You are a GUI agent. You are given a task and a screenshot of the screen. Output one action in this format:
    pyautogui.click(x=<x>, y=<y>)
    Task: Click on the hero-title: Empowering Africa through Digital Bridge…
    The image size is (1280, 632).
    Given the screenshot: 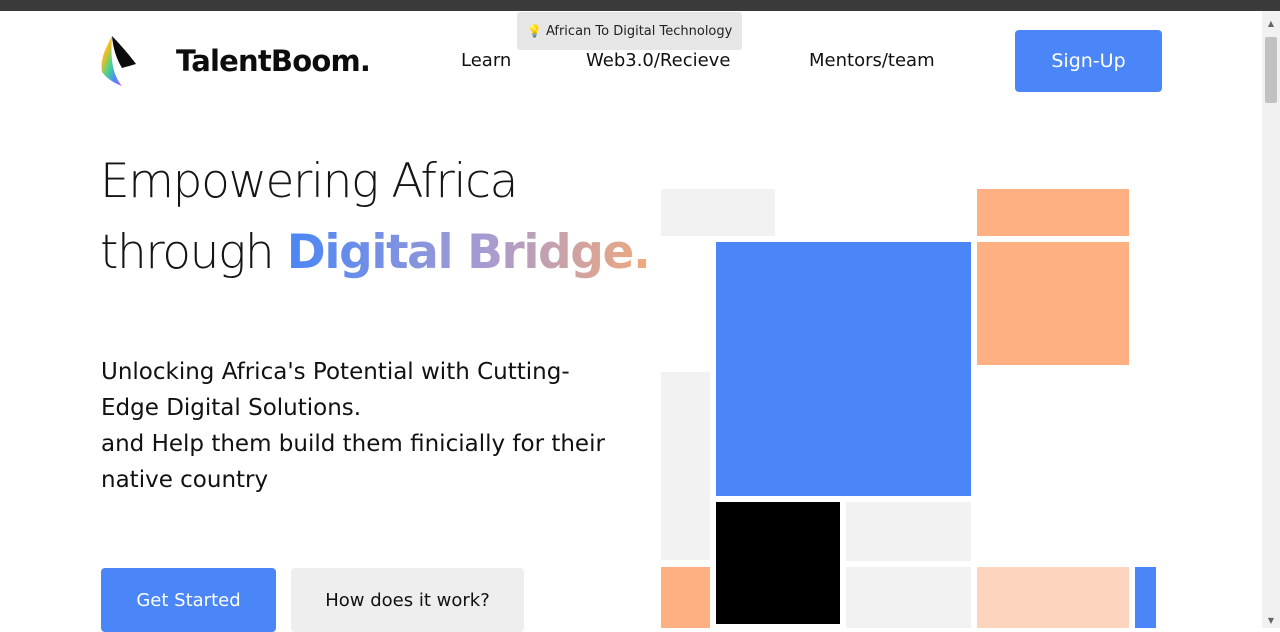 What is the action you would take?
    pyautogui.click(x=380, y=217)
    